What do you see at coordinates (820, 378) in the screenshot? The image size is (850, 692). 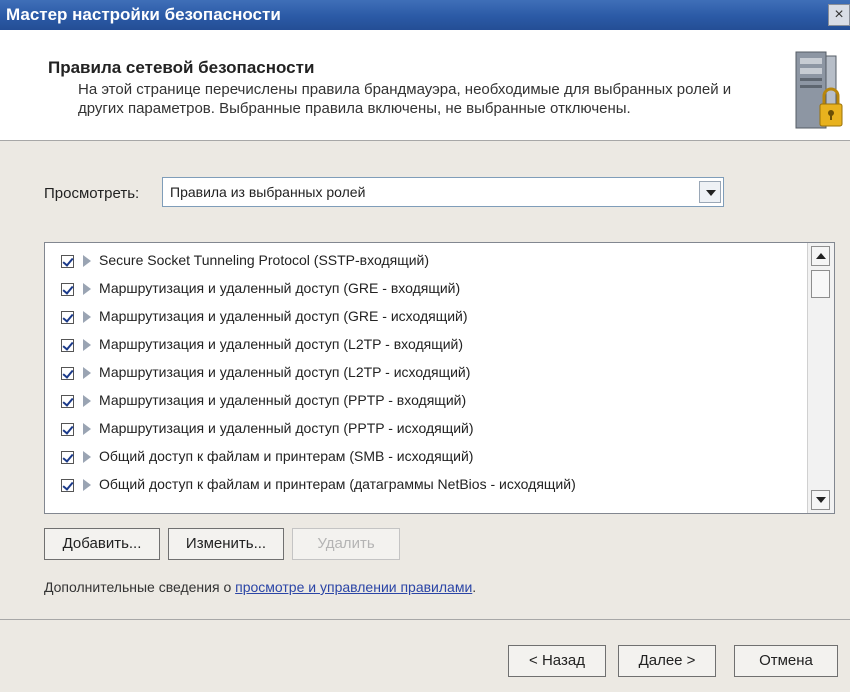 I see `rules-scrollbar` at bounding box center [820, 378].